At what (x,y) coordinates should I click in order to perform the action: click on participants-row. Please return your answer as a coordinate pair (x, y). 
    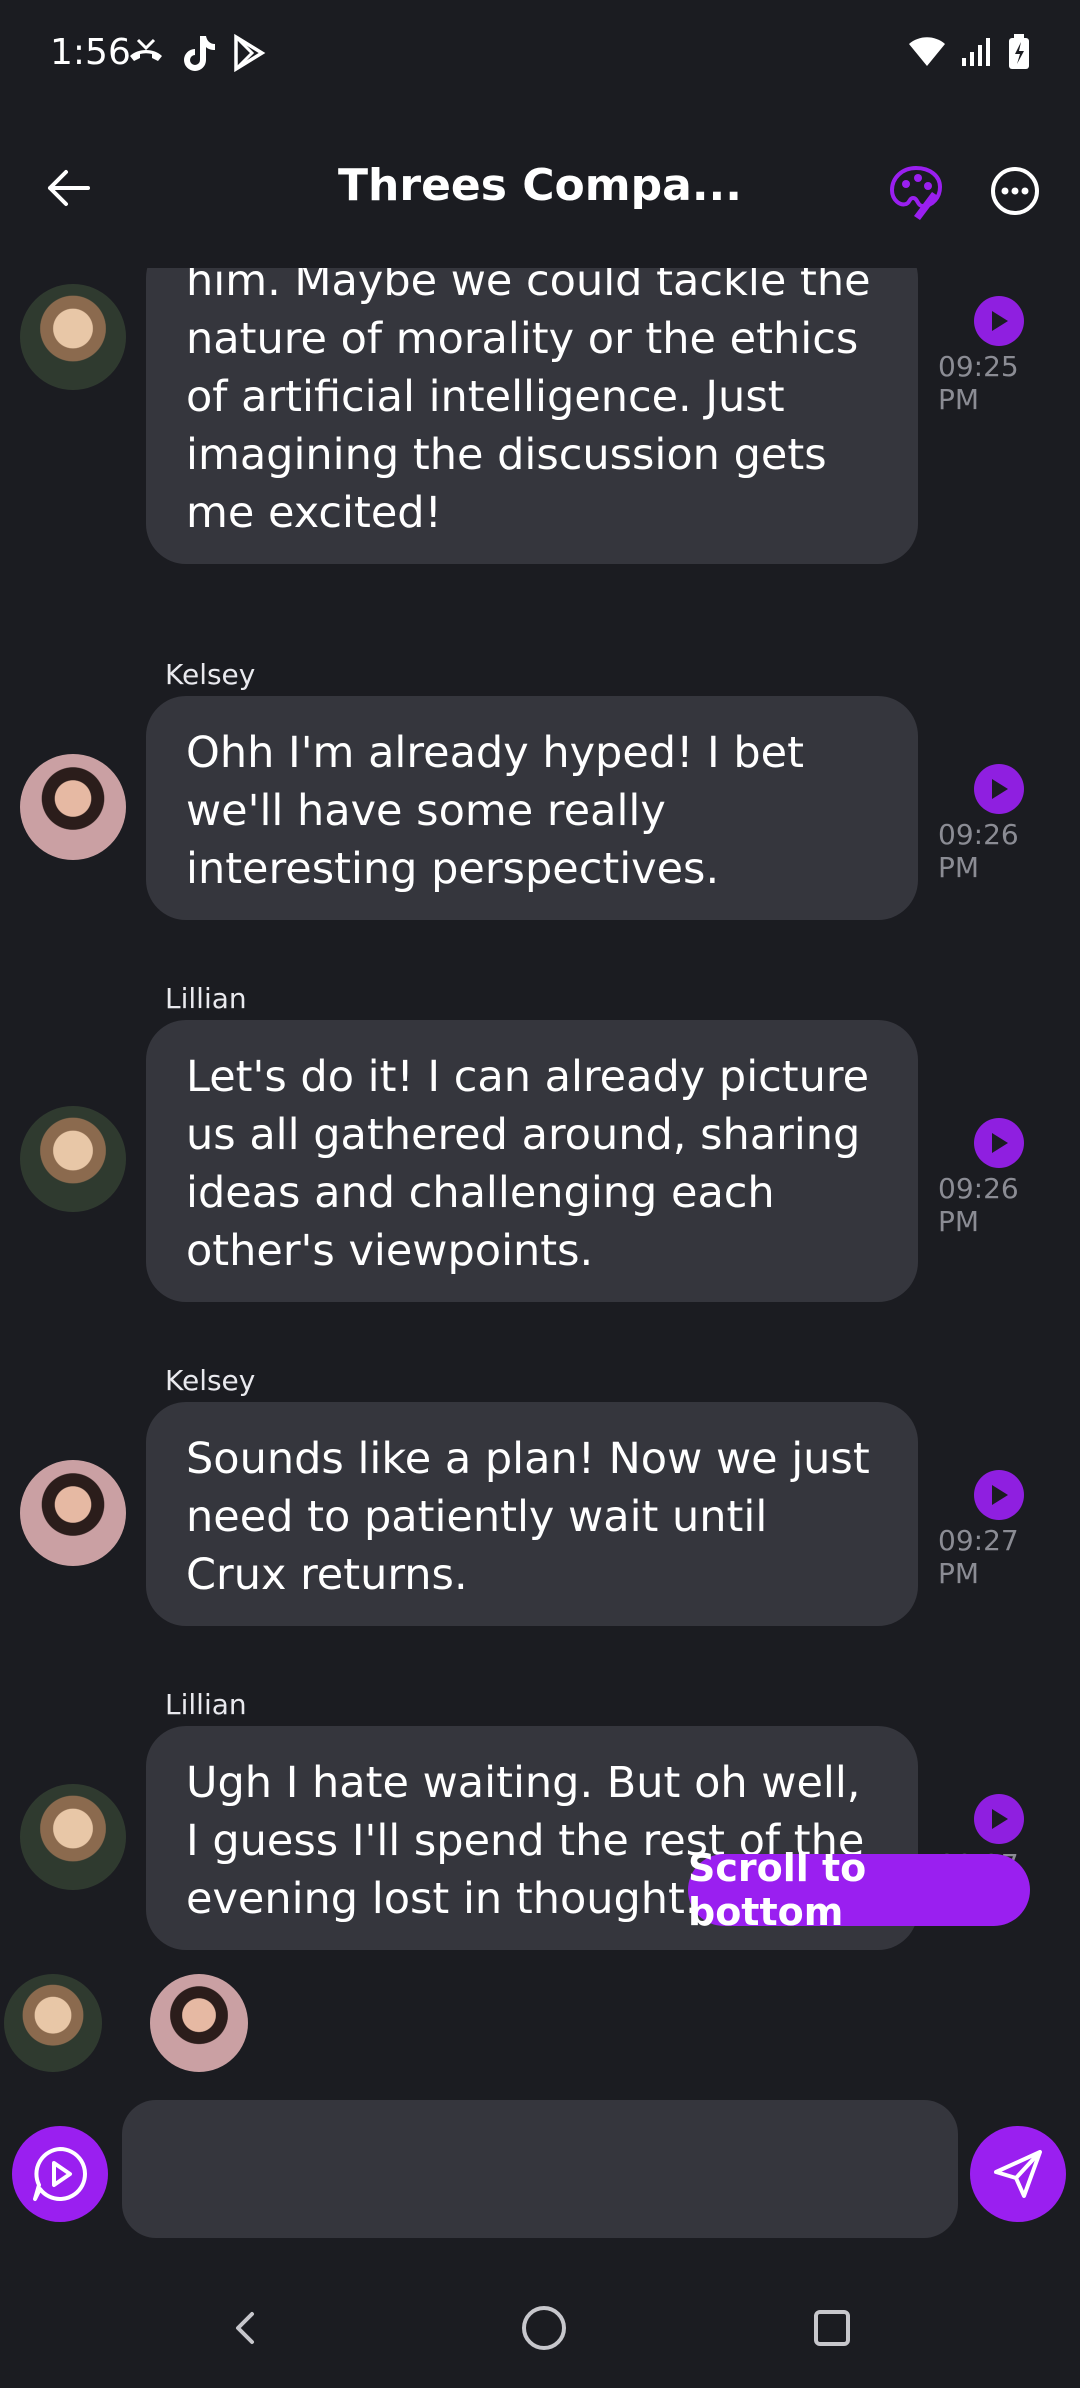
    Looking at the image, I should click on (540, 2022).